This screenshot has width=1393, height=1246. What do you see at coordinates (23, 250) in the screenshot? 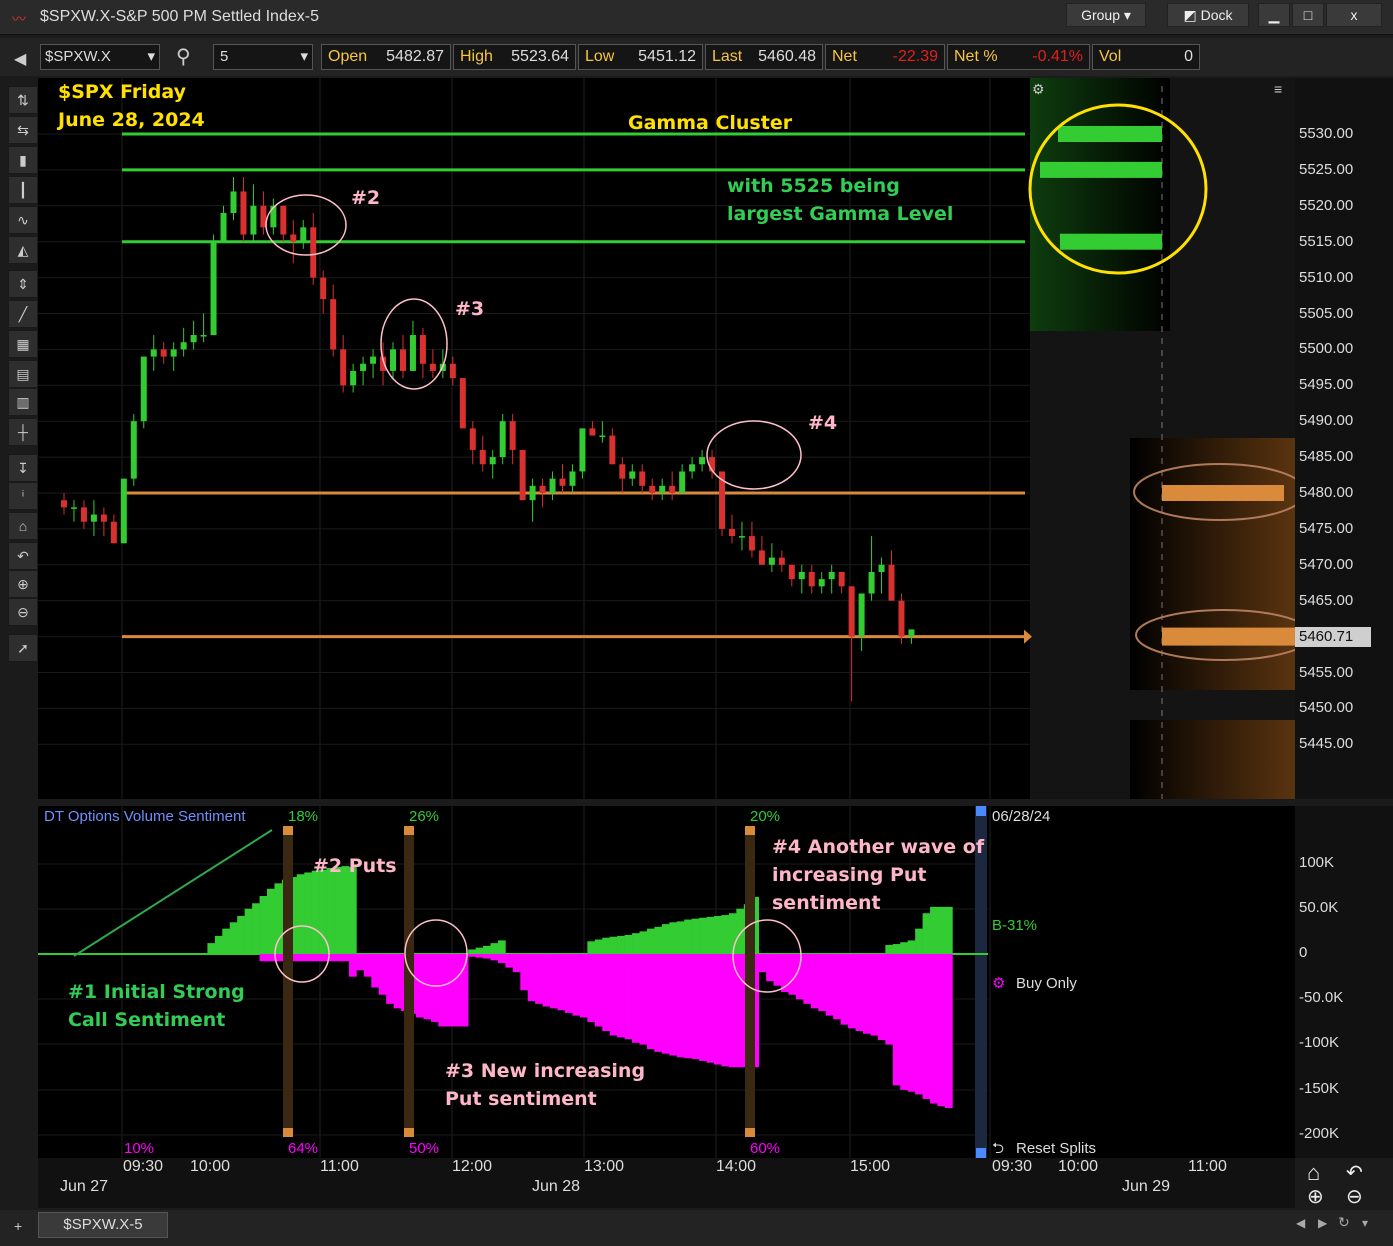
I see `area-style-icon: ◭` at bounding box center [23, 250].